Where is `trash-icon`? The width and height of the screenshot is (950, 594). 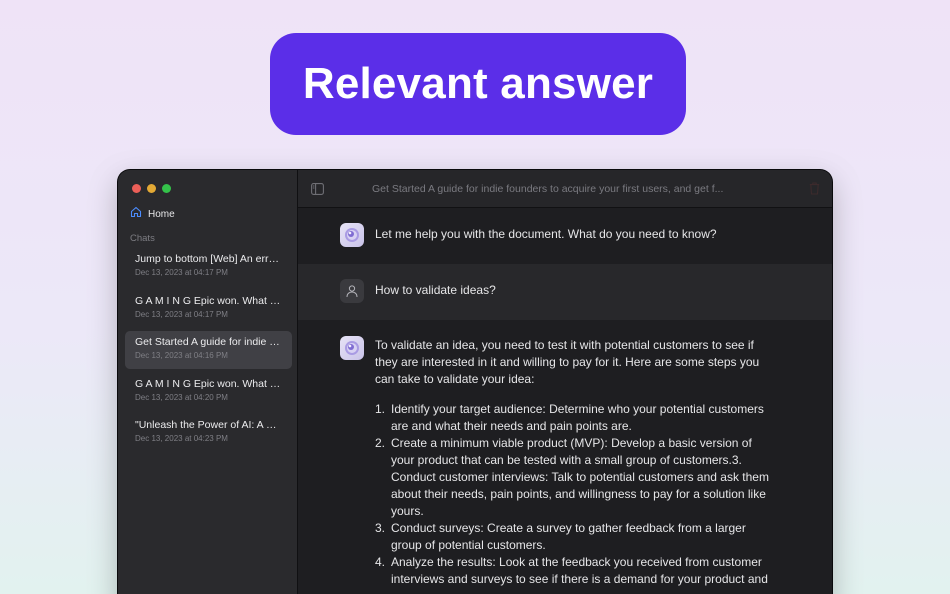 trash-icon is located at coordinates (814, 191).